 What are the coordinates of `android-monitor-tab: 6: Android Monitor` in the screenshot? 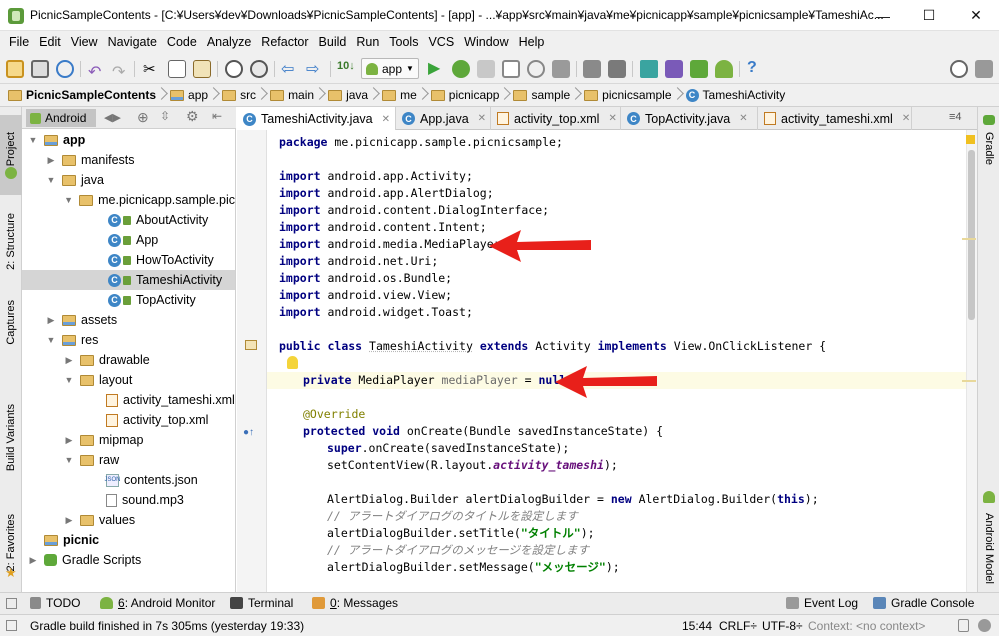 It's located at (157, 603).